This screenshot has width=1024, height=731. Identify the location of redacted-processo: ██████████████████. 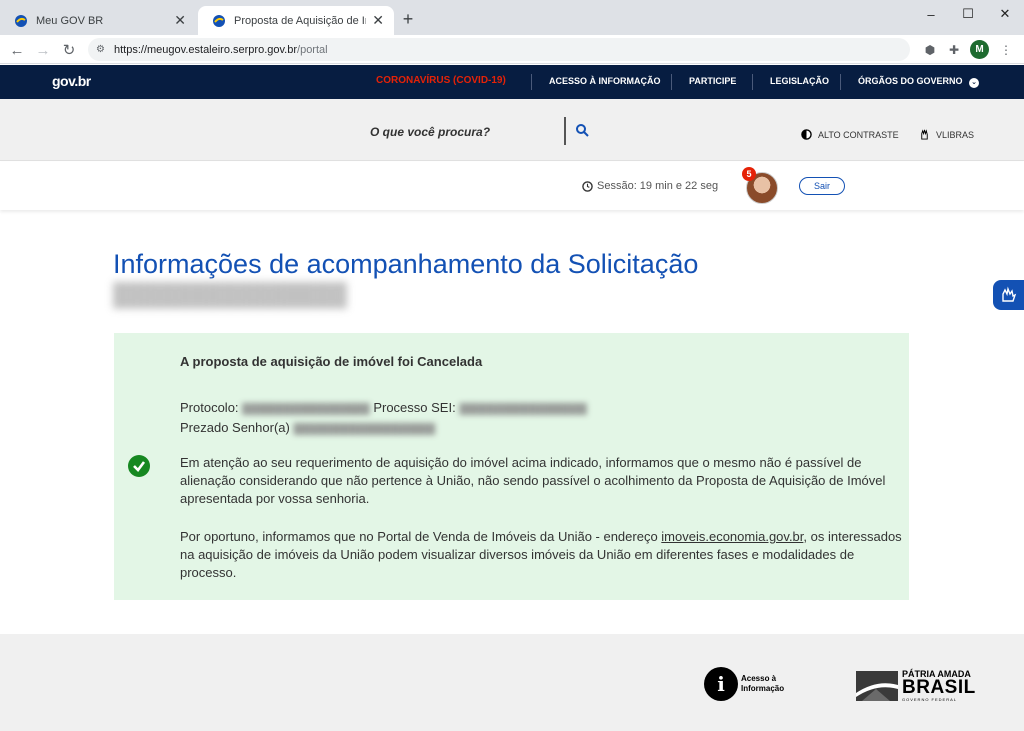
(523, 409).